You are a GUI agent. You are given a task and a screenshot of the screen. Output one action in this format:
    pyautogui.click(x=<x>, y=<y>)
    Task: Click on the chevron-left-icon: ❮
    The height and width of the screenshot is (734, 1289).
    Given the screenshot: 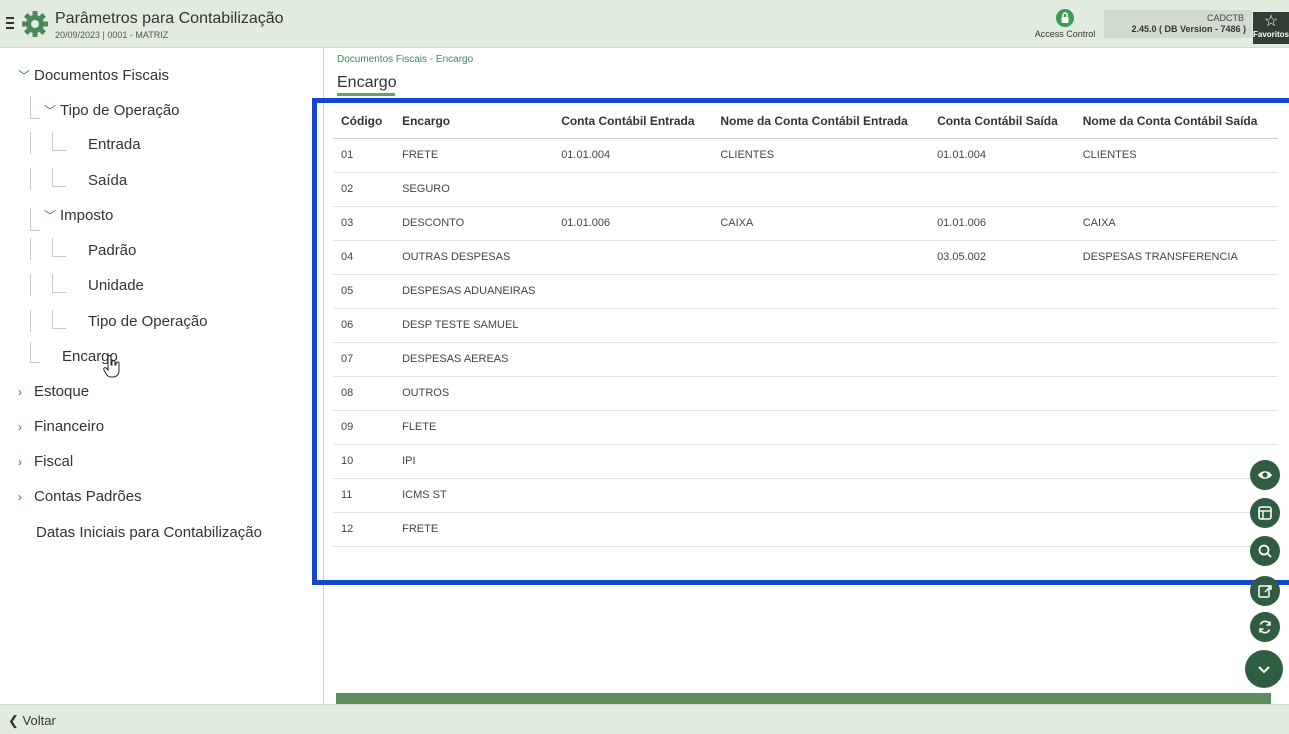 What is the action you would take?
    pyautogui.click(x=13, y=720)
    